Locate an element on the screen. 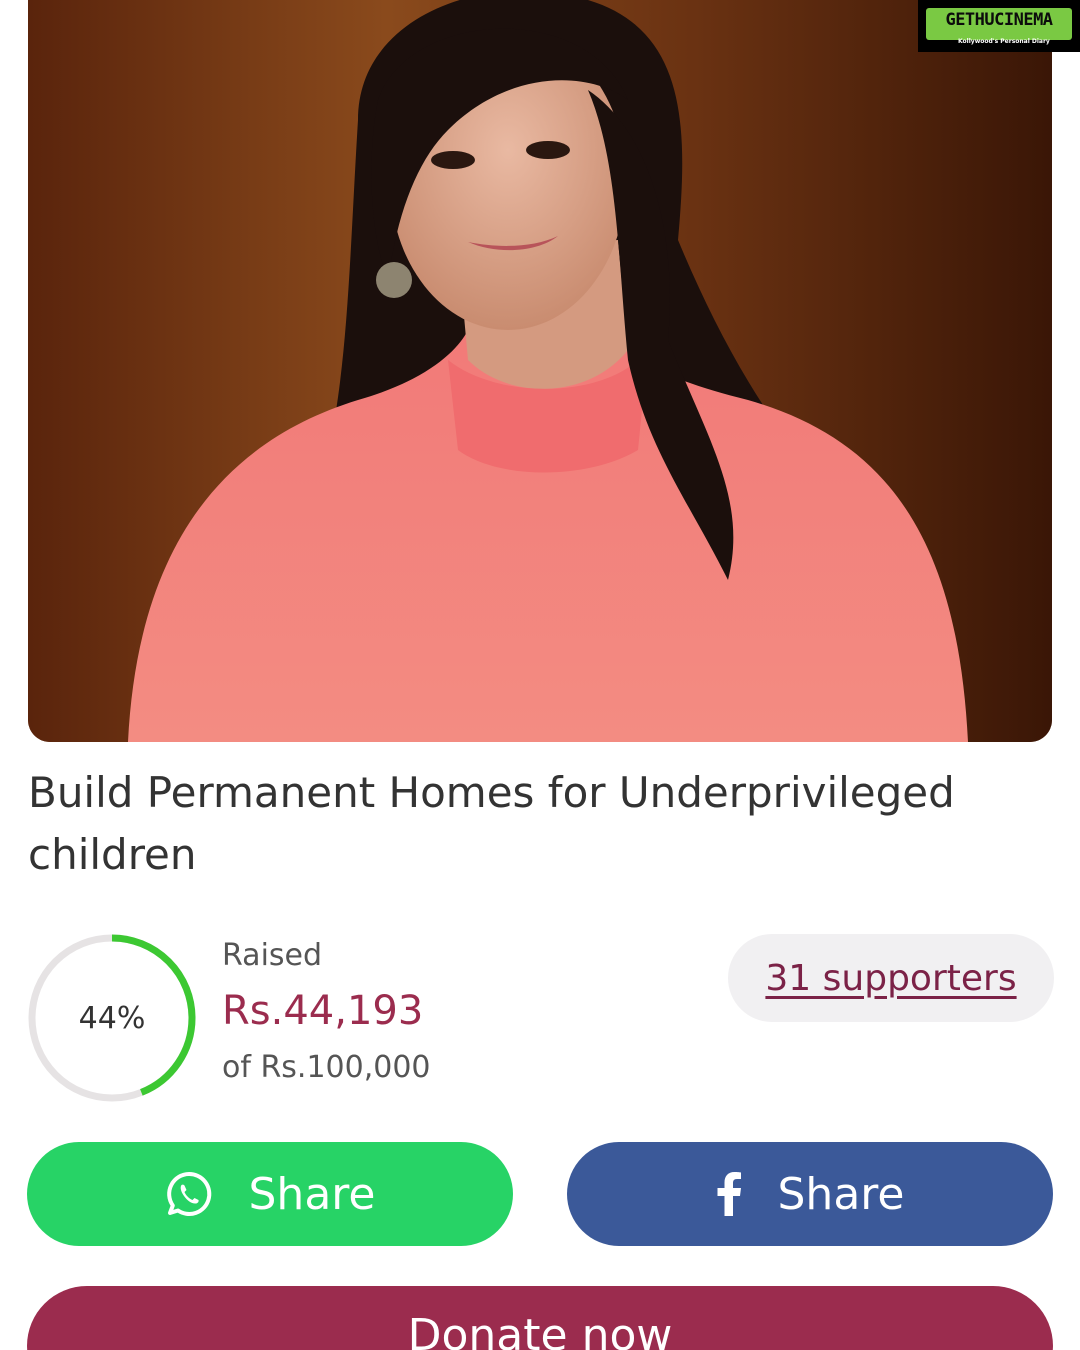 The image size is (1080, 1350). whatsapp-share-button: Share is located at coordinates (270, 1194).